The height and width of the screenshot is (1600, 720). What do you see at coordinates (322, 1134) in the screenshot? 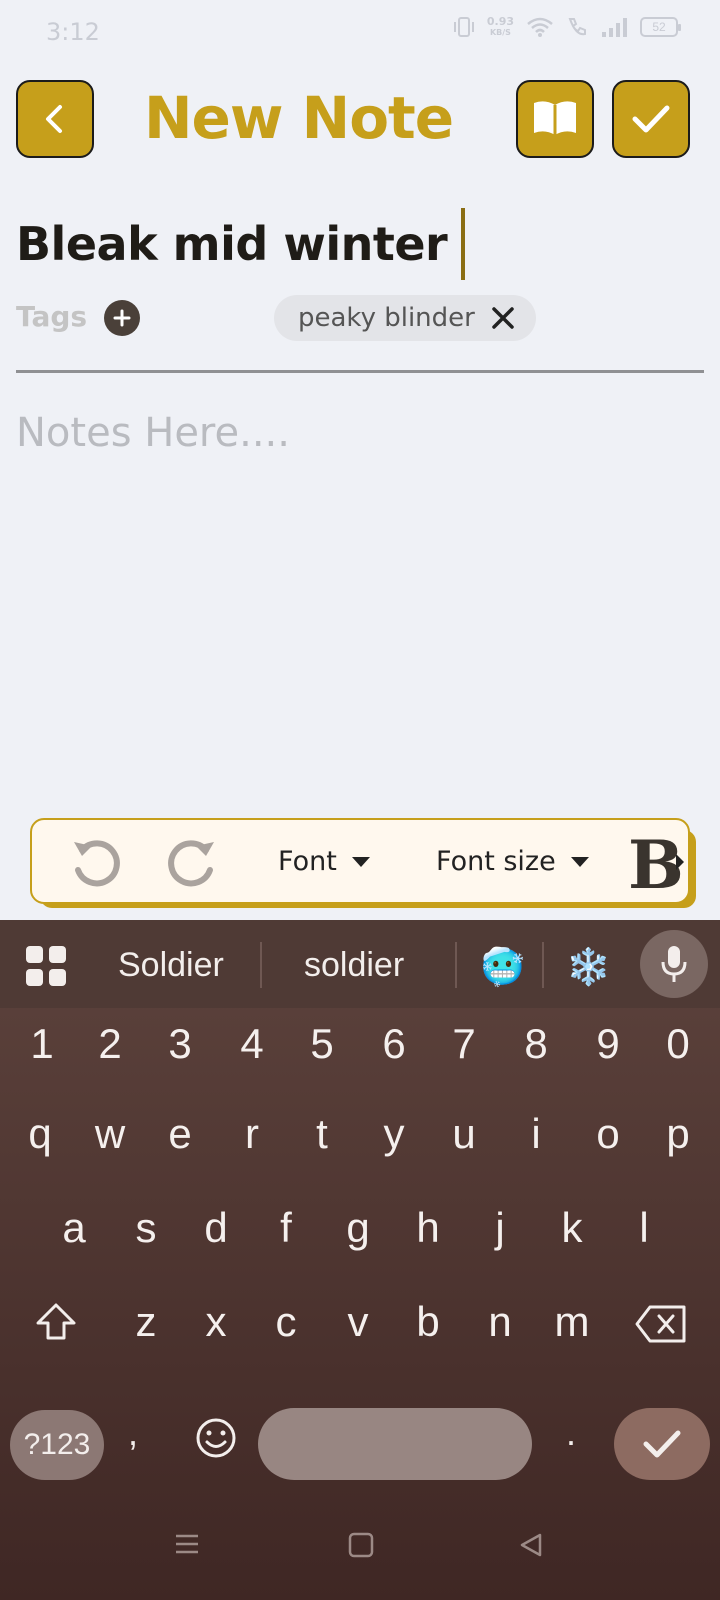
I see `key-t: t` at bounding box center [322, 1134].